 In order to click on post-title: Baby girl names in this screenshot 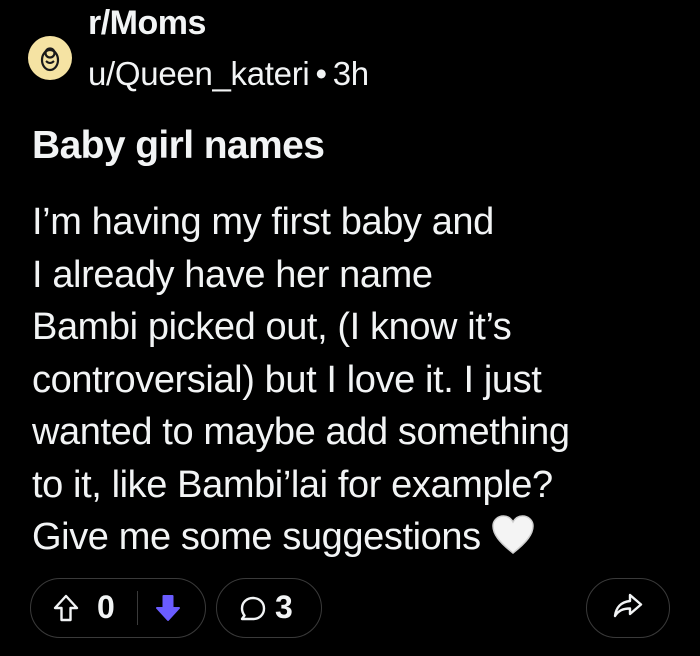, I will do `click(178, 146)`.